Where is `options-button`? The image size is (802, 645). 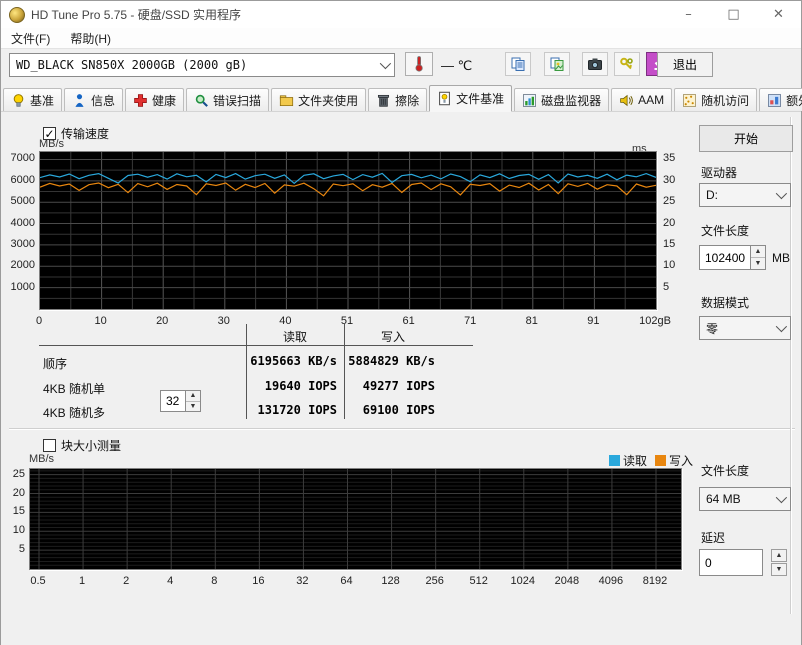
options-button is located at coordinates (627, 64).